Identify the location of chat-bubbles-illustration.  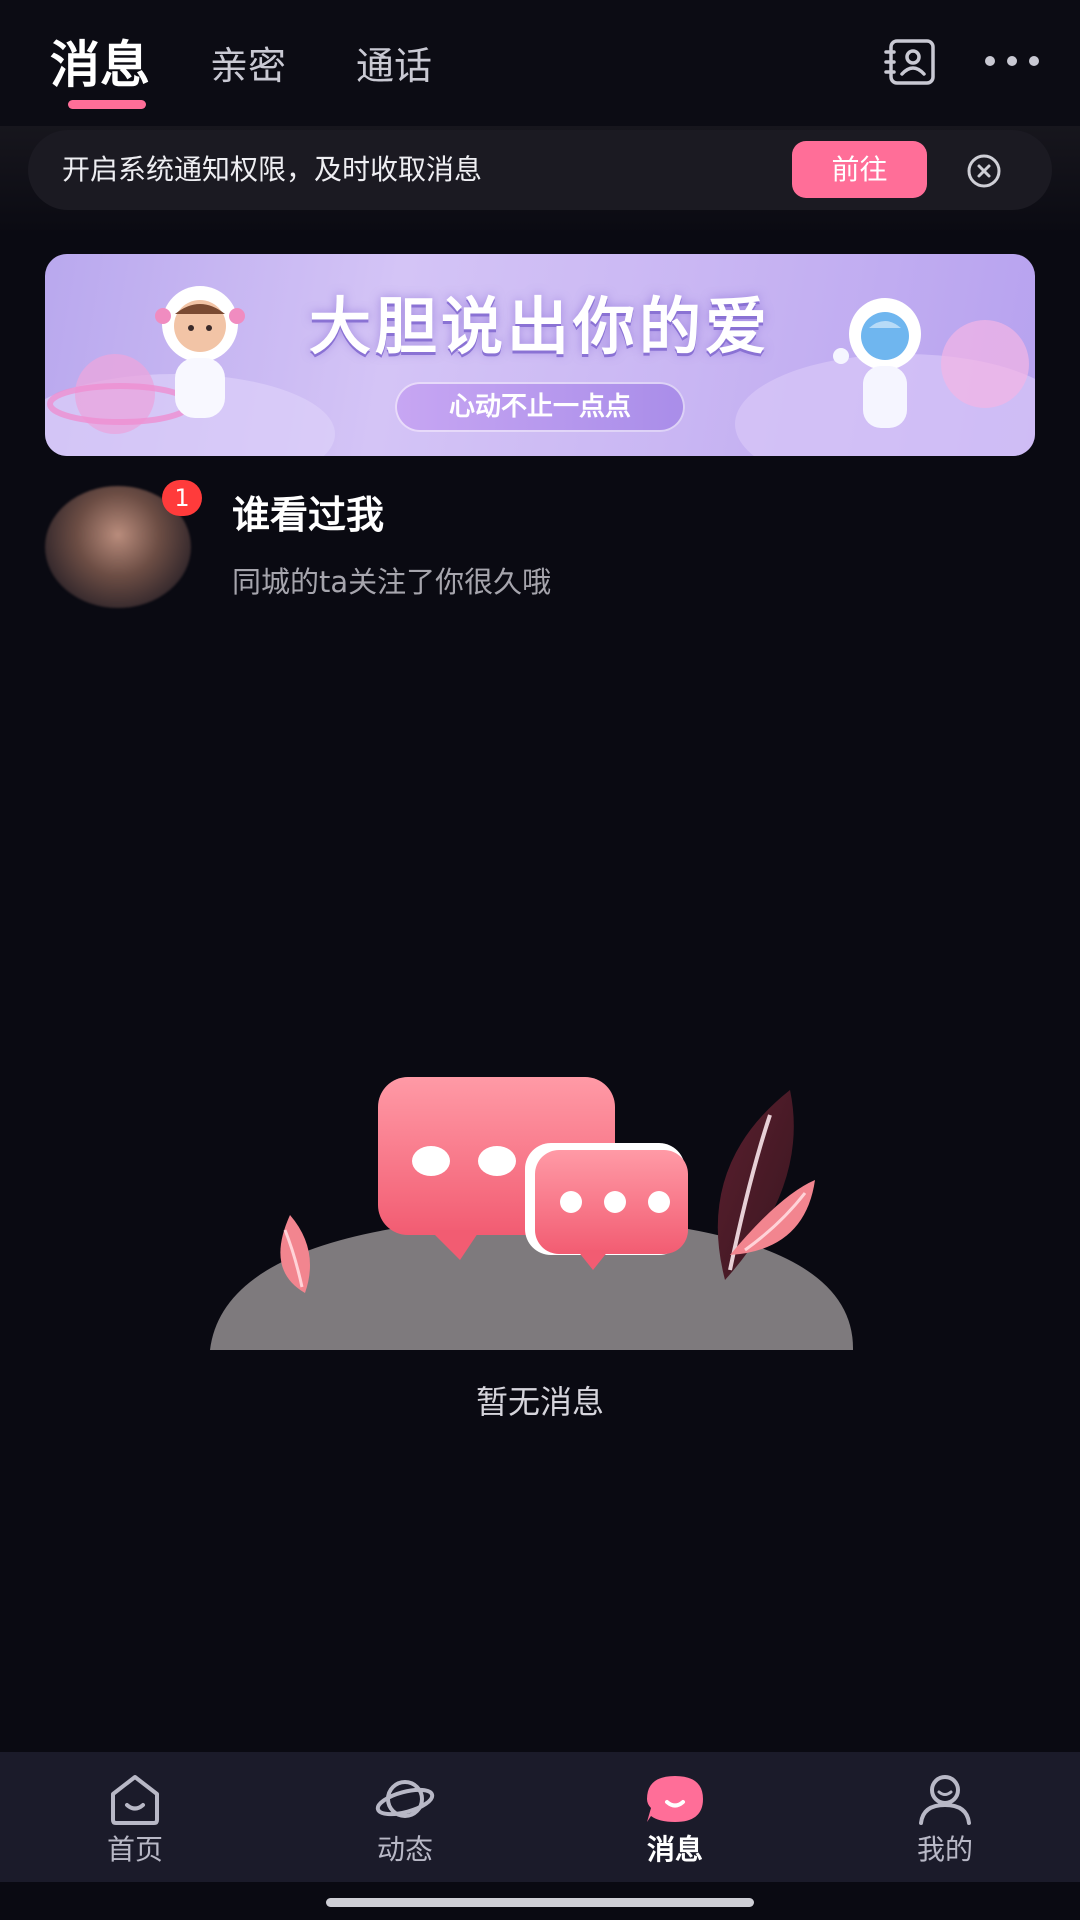
(532, 1213).